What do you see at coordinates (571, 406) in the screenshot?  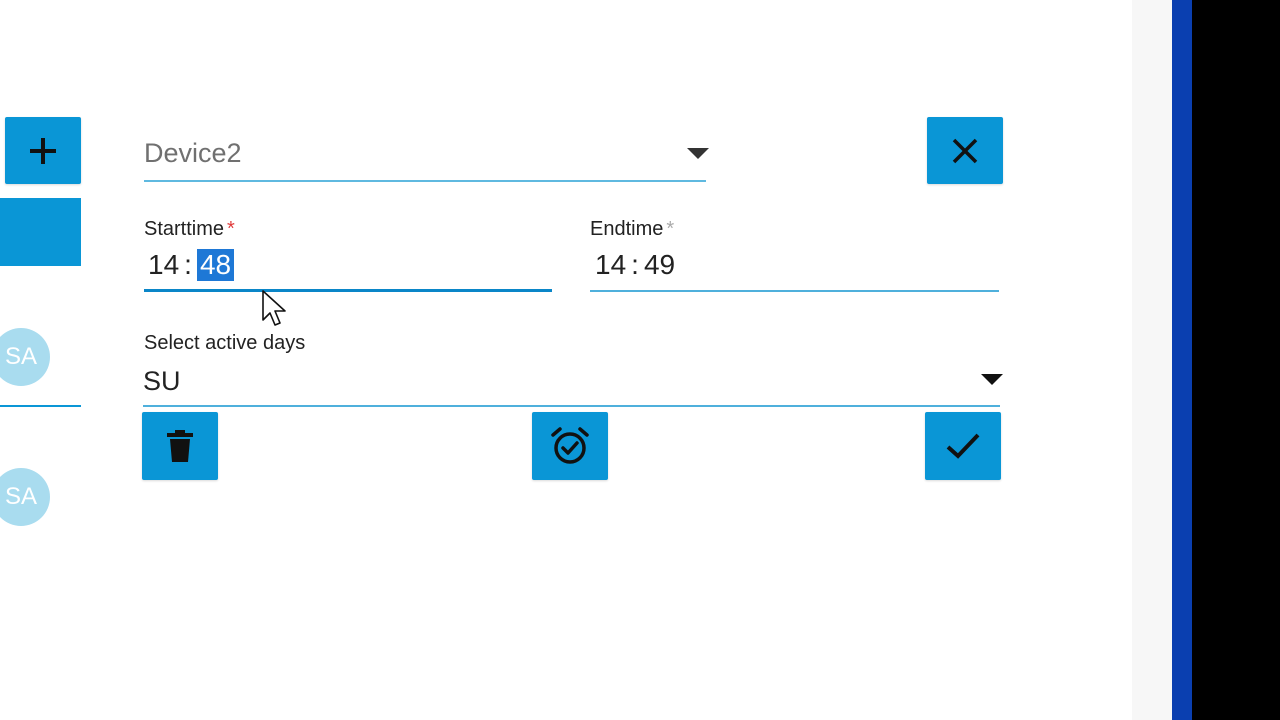 I see `active-days-underline` at bounding box center [571, 406].